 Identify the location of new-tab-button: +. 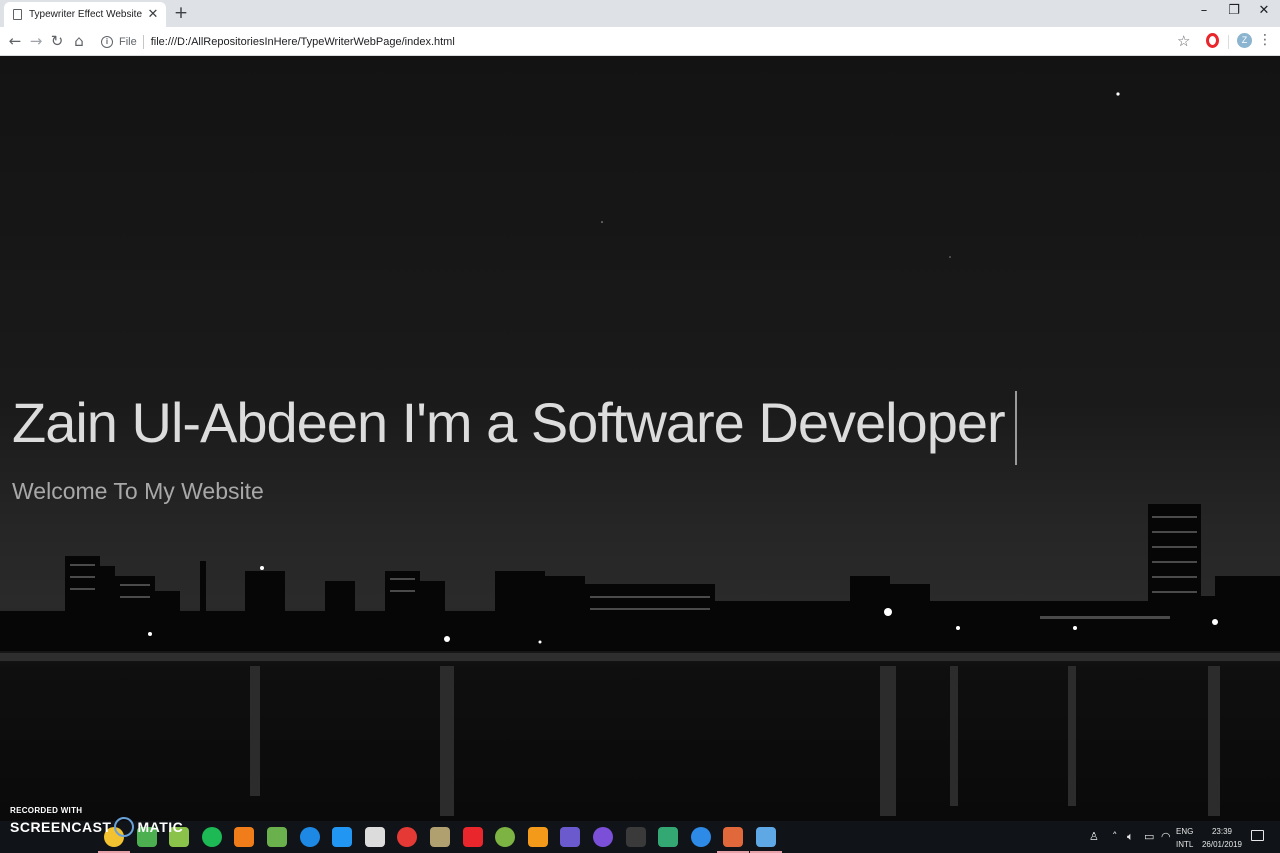
(181, 13).